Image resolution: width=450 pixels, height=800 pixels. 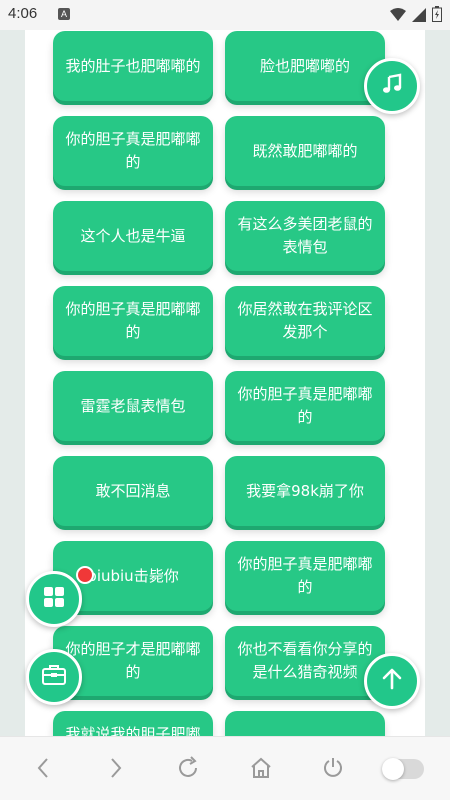 What do you see at coordinates (393, 769) in the screenshot?
I see `toggle-knob` at bounding box center [393, 769].